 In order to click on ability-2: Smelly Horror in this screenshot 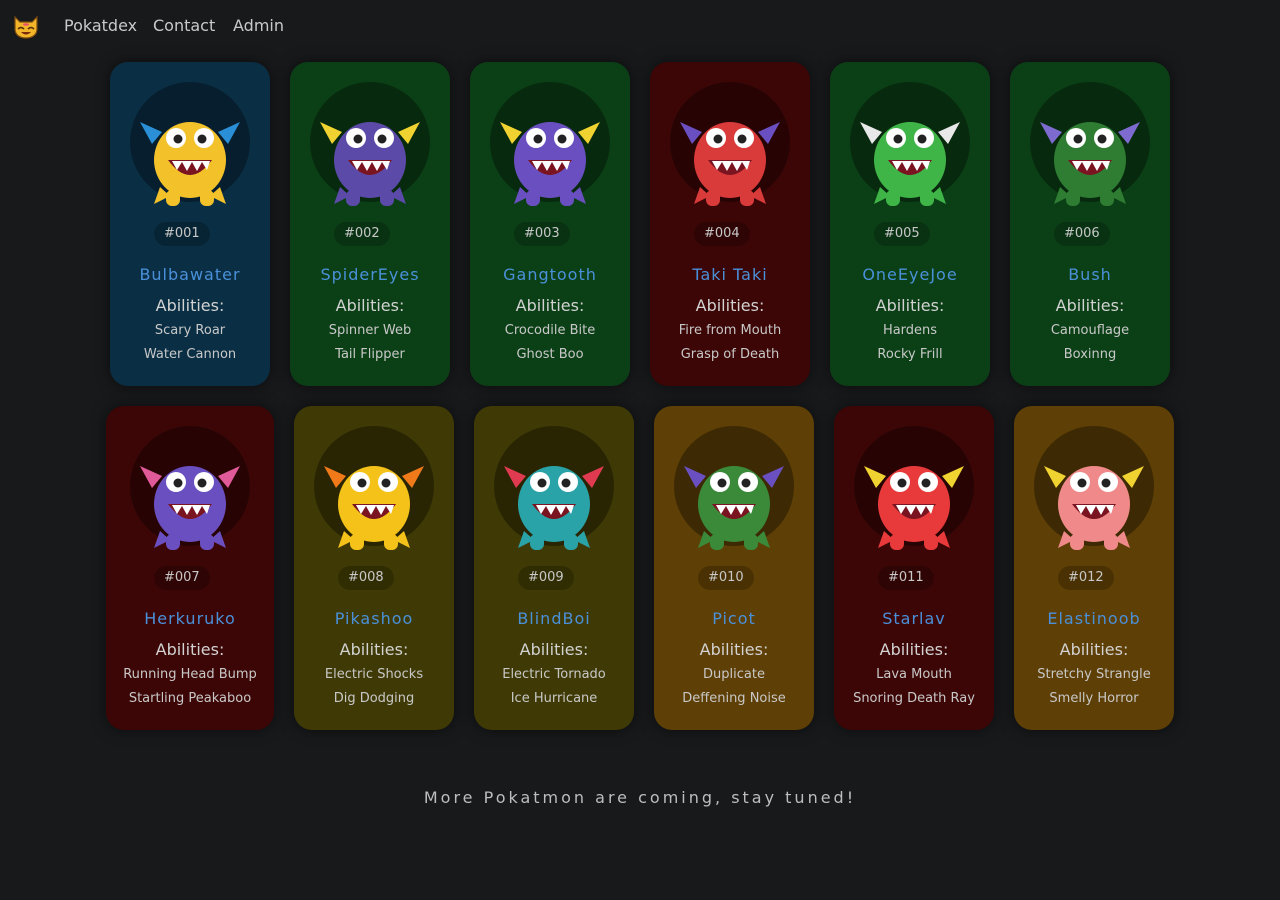, I will do `click(1094, 698)`.